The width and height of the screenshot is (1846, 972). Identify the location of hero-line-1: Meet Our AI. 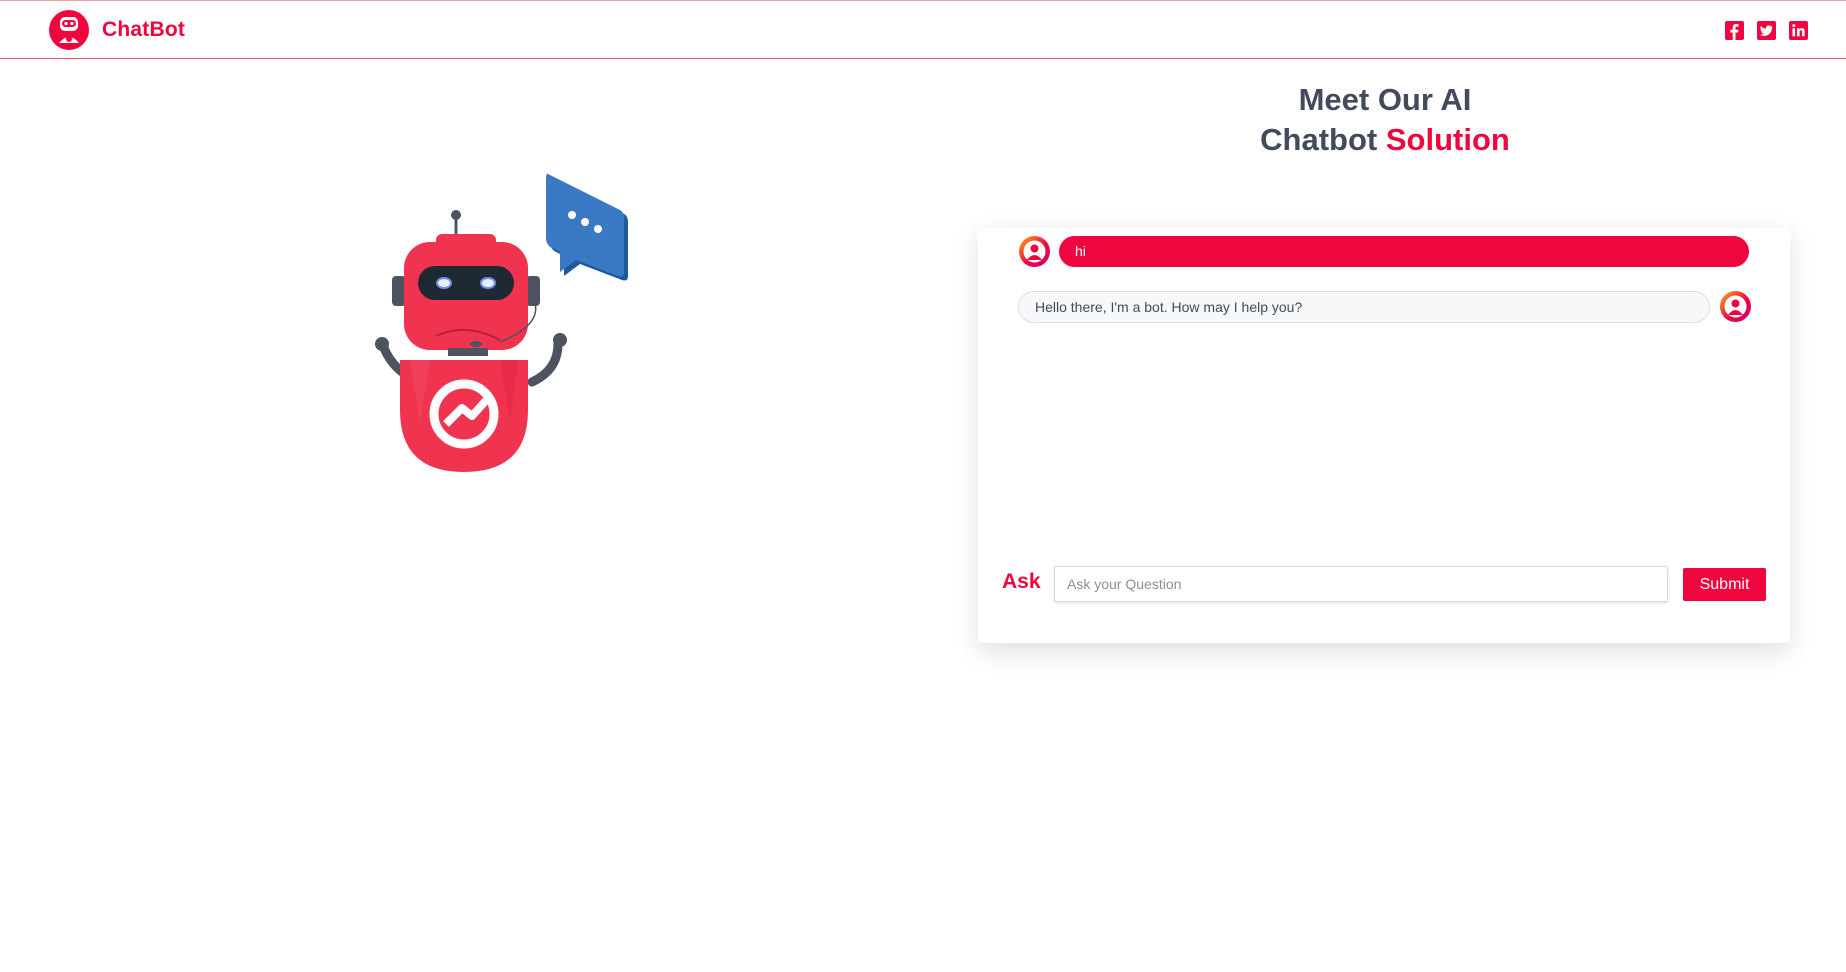
(1385, 99).